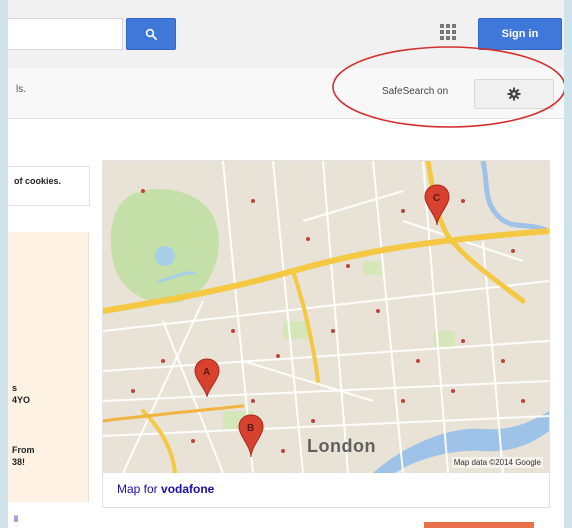  I want to click on map-pin-a-label: A, so click(206, 372).